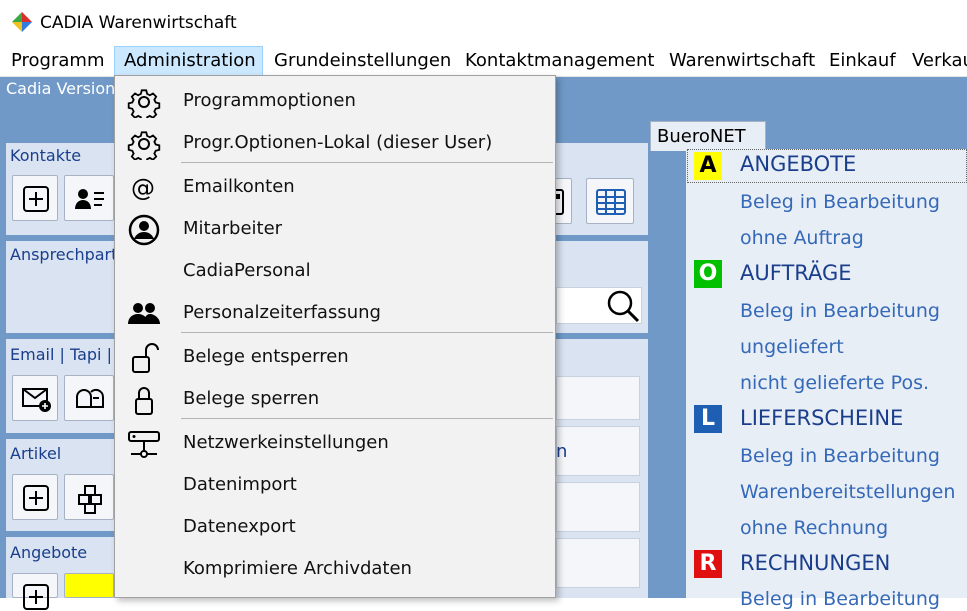  What do you see at coordinates (57, 60) in the screenshot?
I see `menu-programm: Programm` at bounding box center [57, 60].